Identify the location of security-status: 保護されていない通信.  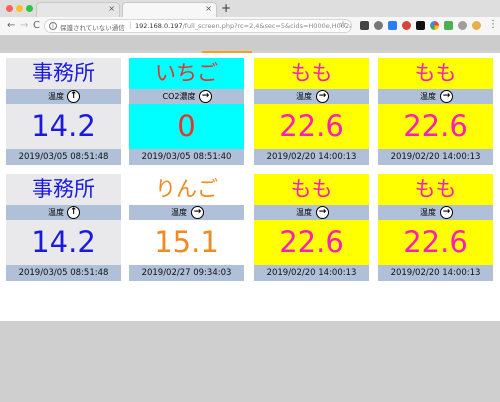
(92, 28).